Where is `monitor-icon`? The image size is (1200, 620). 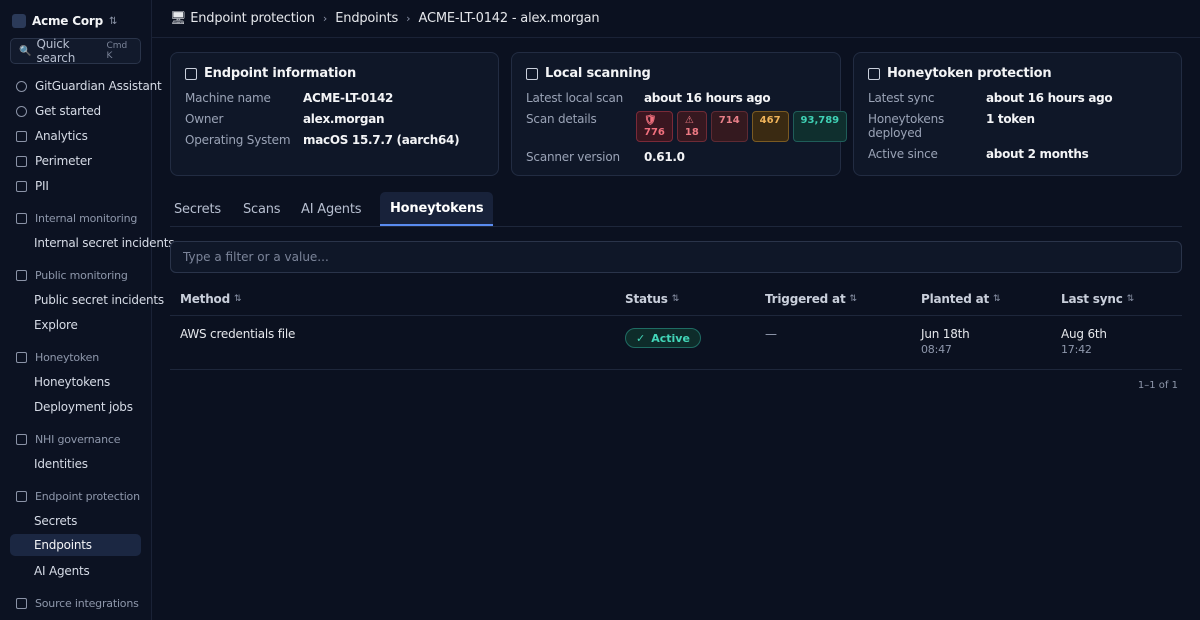 monitor-icon is located at coordinates (21, 218).